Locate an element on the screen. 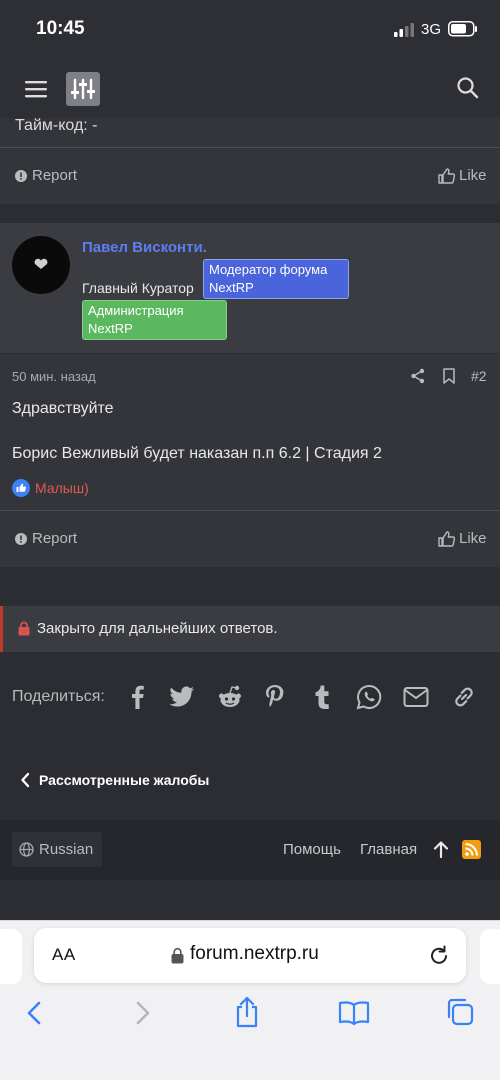  back-link: Рассмотренные жалобы is located at coordinates (114, 780).